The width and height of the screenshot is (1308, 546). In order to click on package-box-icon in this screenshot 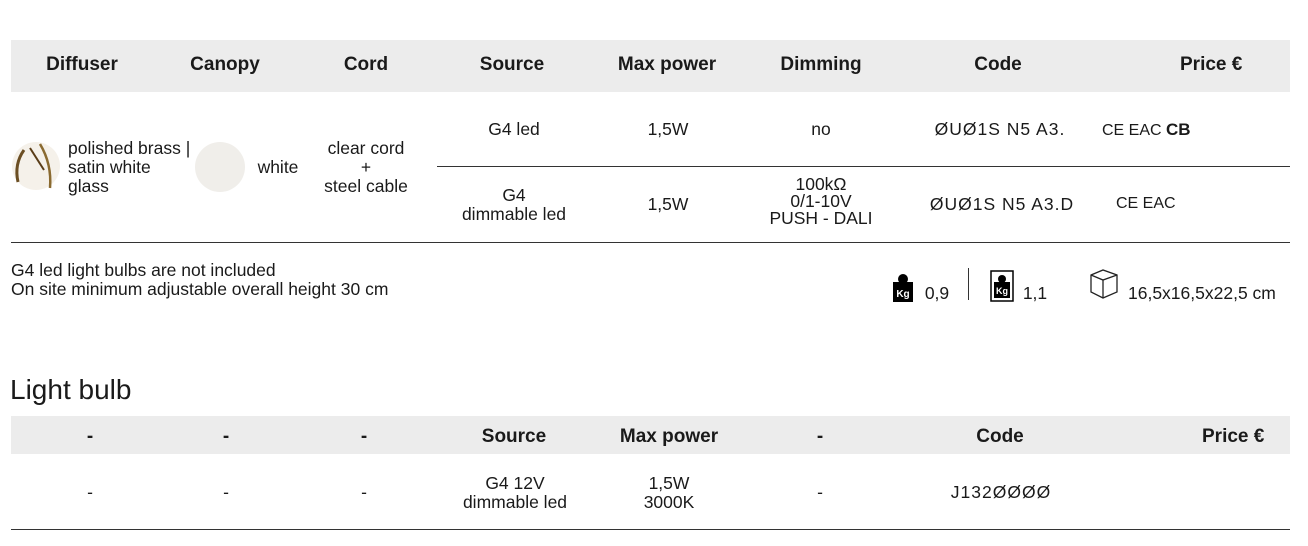, I will do `click(1104, 283)`.